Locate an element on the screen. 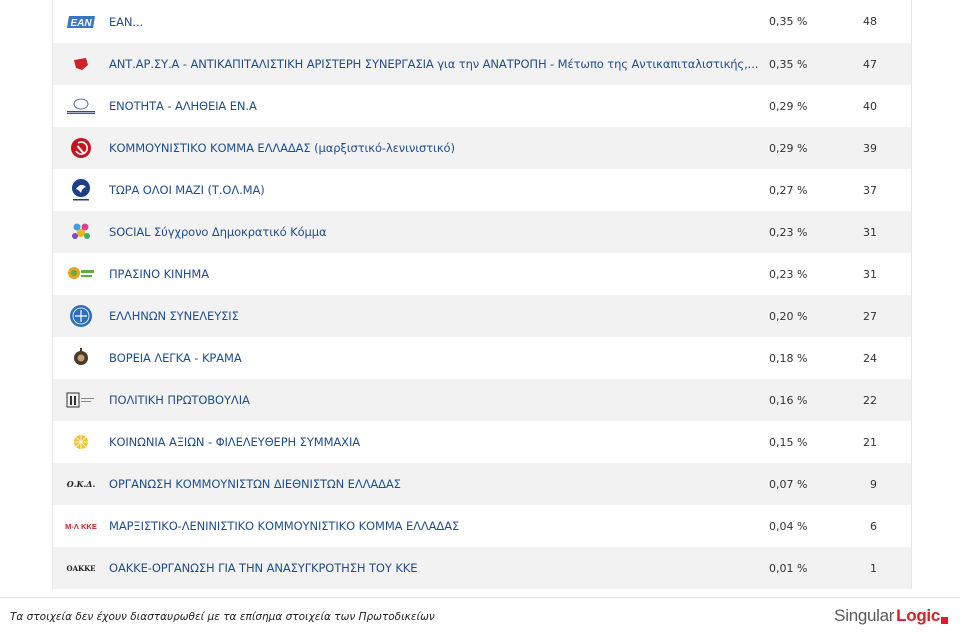 This screenshot has height=633, width=960. vote-percentage: 0,18 % is located at coordinates (788, 358).